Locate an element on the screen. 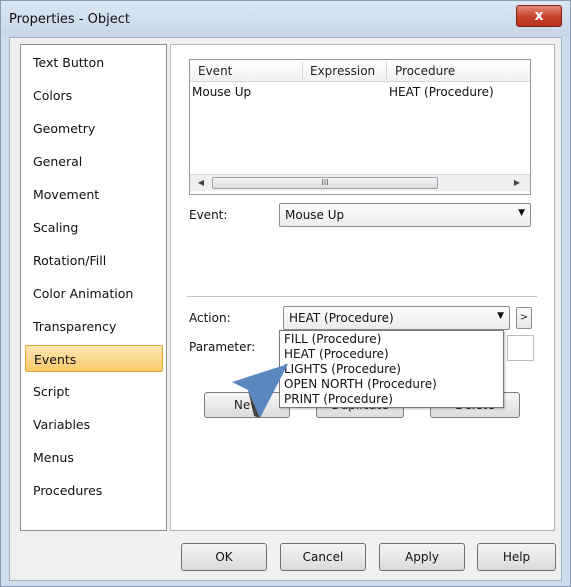 Image resolution: width=571 pixels, height=587 pixels. event-dropdown-value: Mouse Up is located at coordinates (315, 215).